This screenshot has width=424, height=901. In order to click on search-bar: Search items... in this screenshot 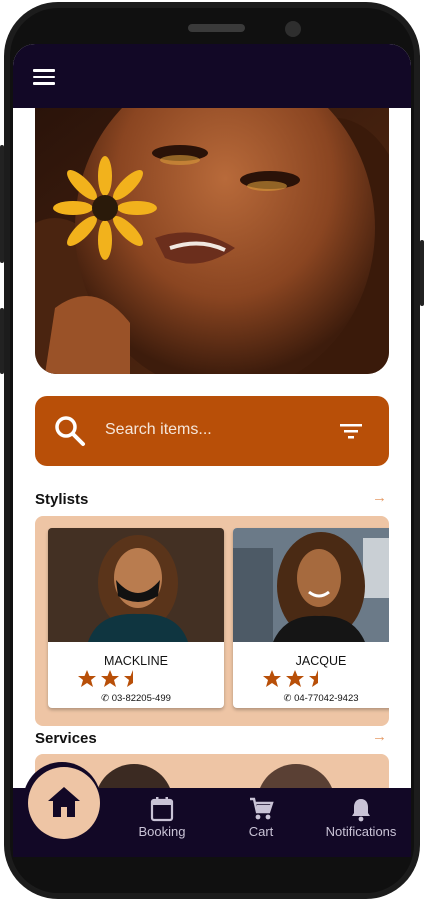, I will do `click(212, 431)`.